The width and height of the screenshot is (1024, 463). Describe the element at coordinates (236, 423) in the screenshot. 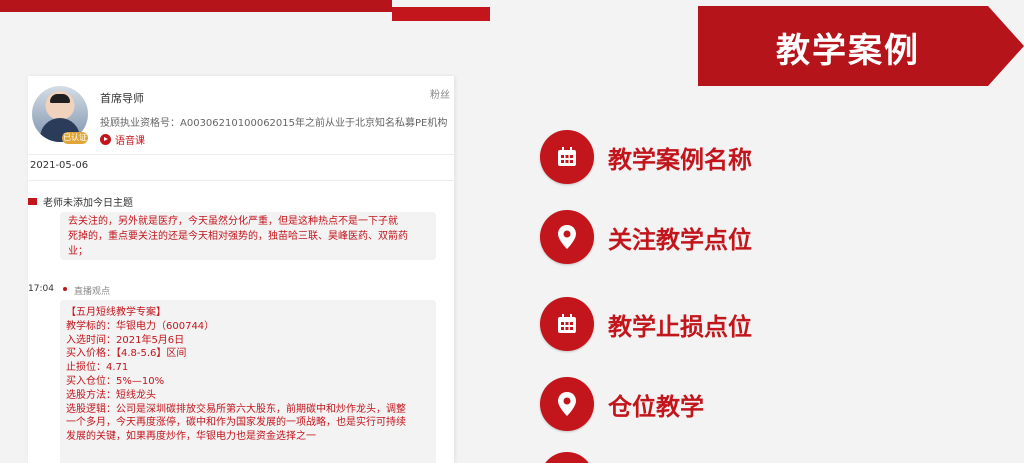

I see `case-line: 一个多月，今天再度涨停，碳中和作为国家发展的一项战略，也是实行可持续` at that location.